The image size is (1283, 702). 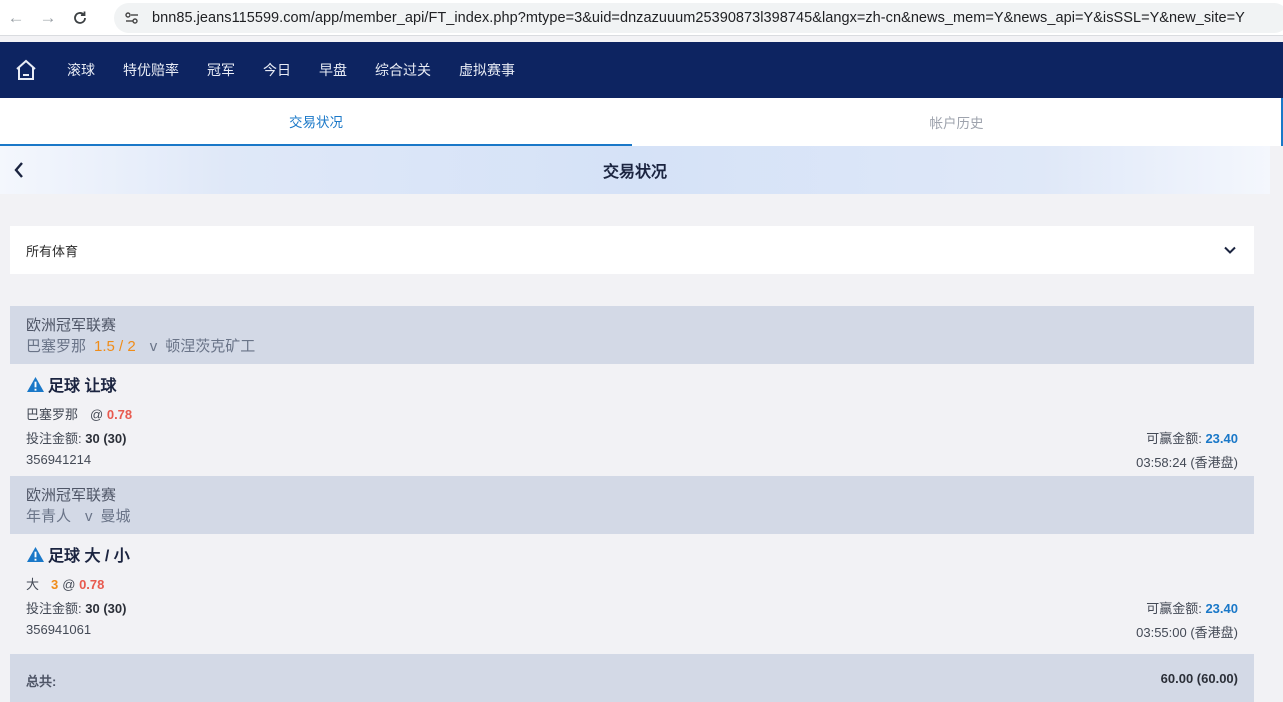 I want to click on nav-item-virtual: 虚拟赛事, so click(x=487, y=70).